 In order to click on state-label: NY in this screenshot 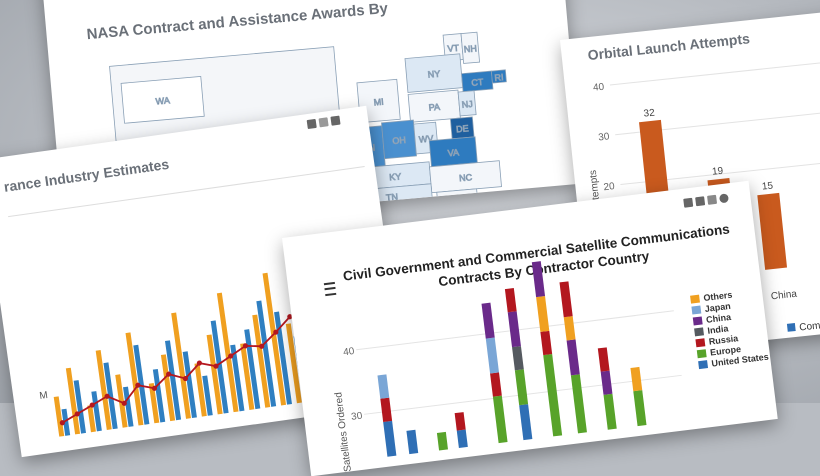, I will do `click(433, 74)`.